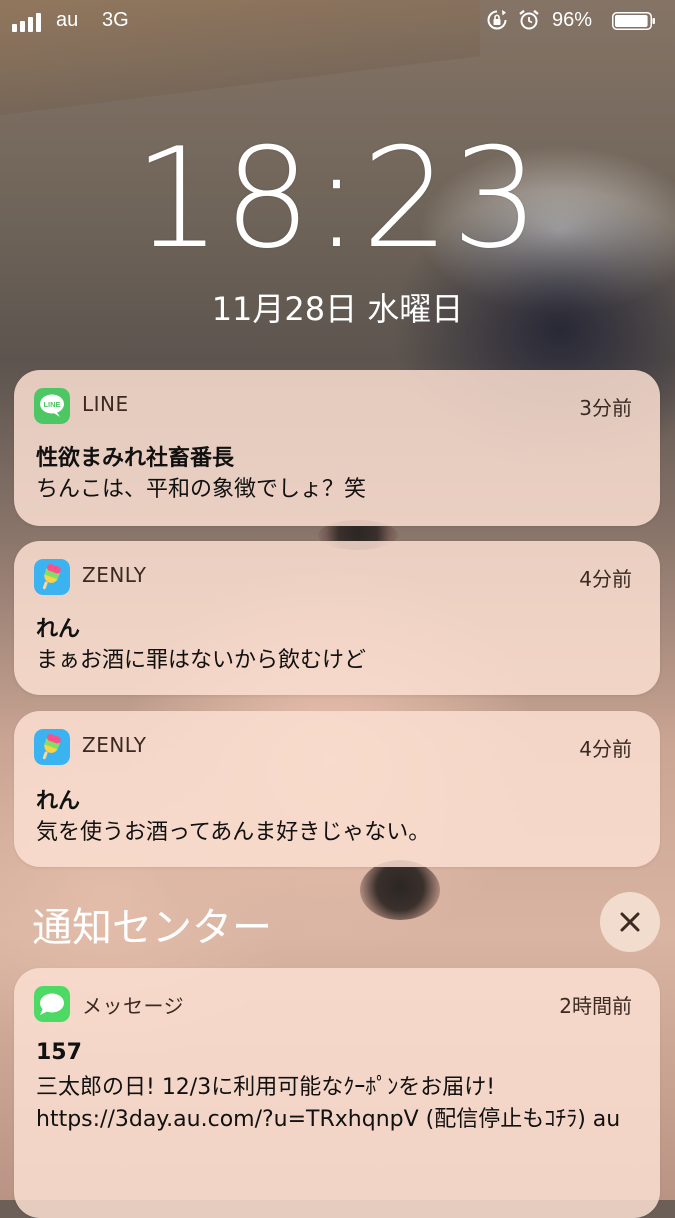  What do you see at coordinates (400, 890) in the screenshot?
I see `wallpaper-eye` at bounding box center [400, 890].